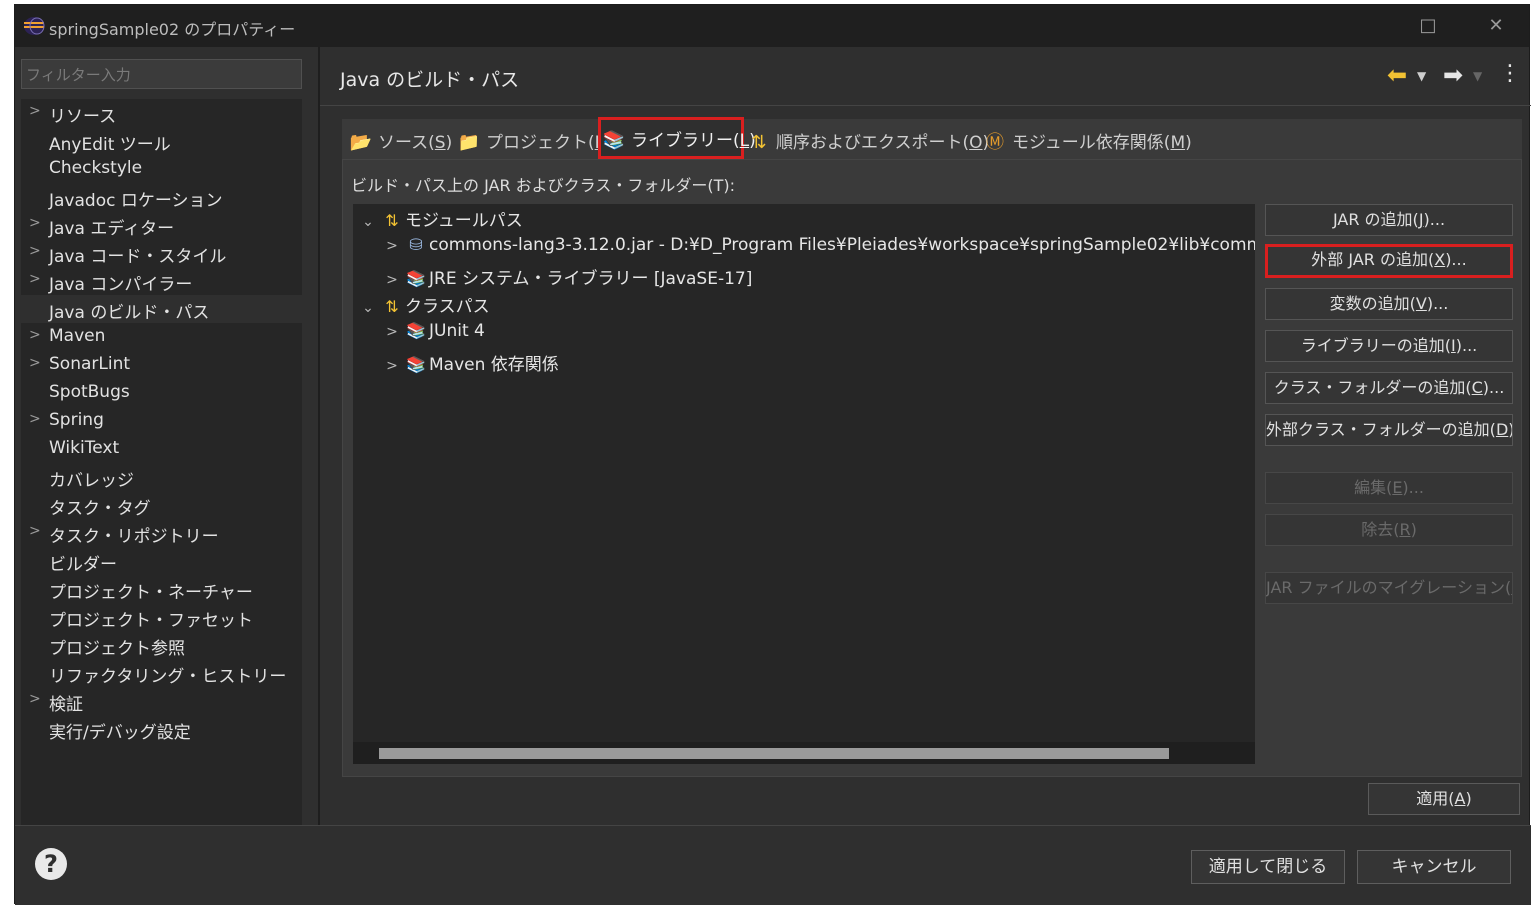  Describe the element at coordinates (161, 645) in the screenshot. I see `sidebar-item: プロジェクト参照` at that location.